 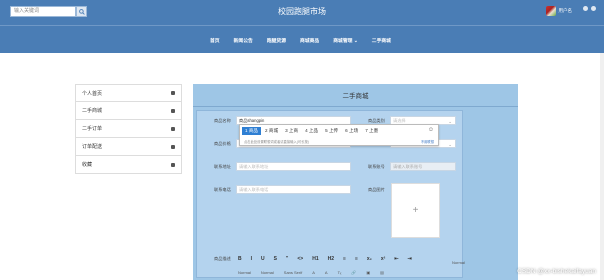 What do you see at coordinates (267, 272) in the screenshot?
I see `header-select: Normal` at bounding box center [267, 272].